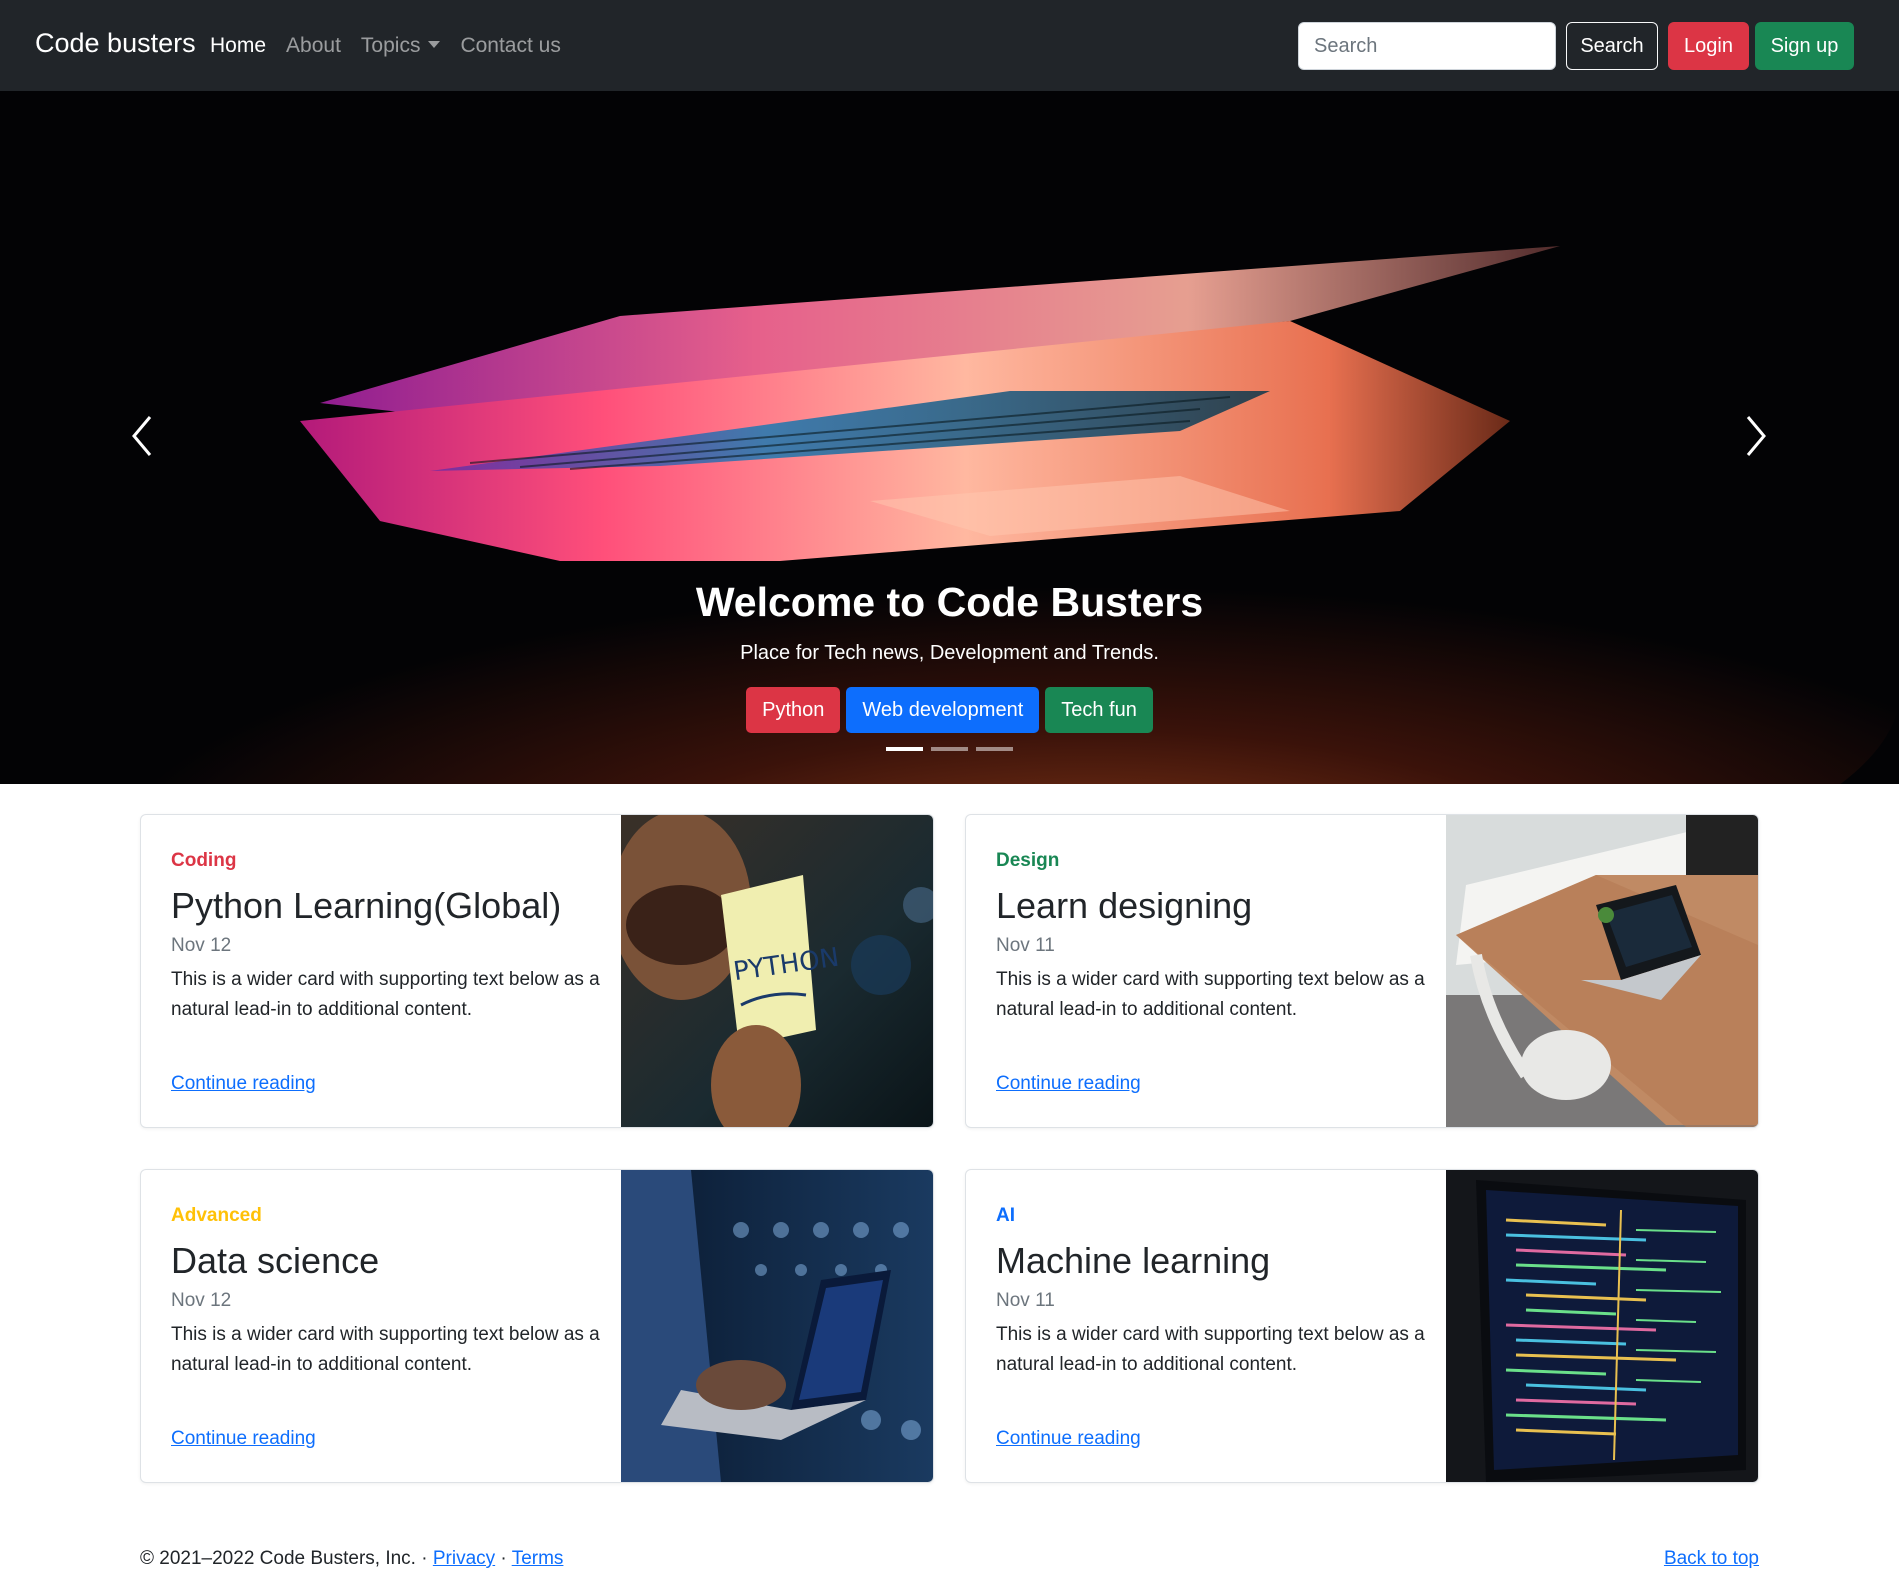  Describe the element at coordinates (434, 44) in the screenshot. I see `caret-down-icon` at that location.